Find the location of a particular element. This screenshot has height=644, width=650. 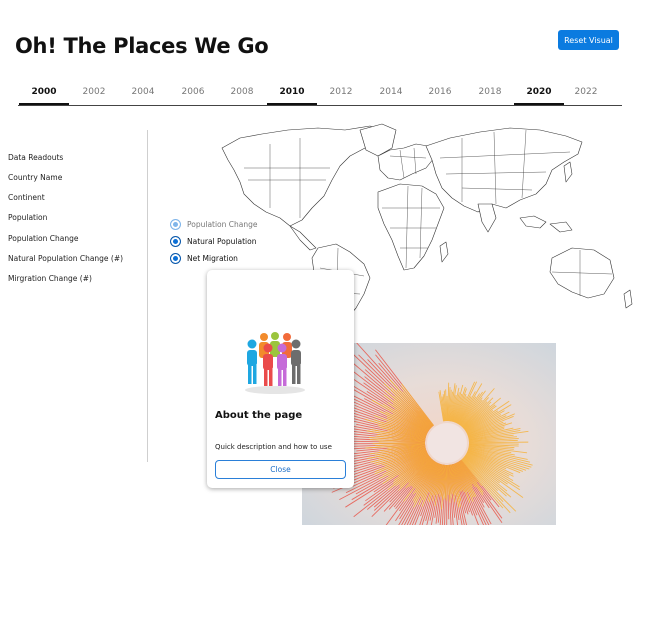

option-label: Net Migration is located at coordinates (212, 258).